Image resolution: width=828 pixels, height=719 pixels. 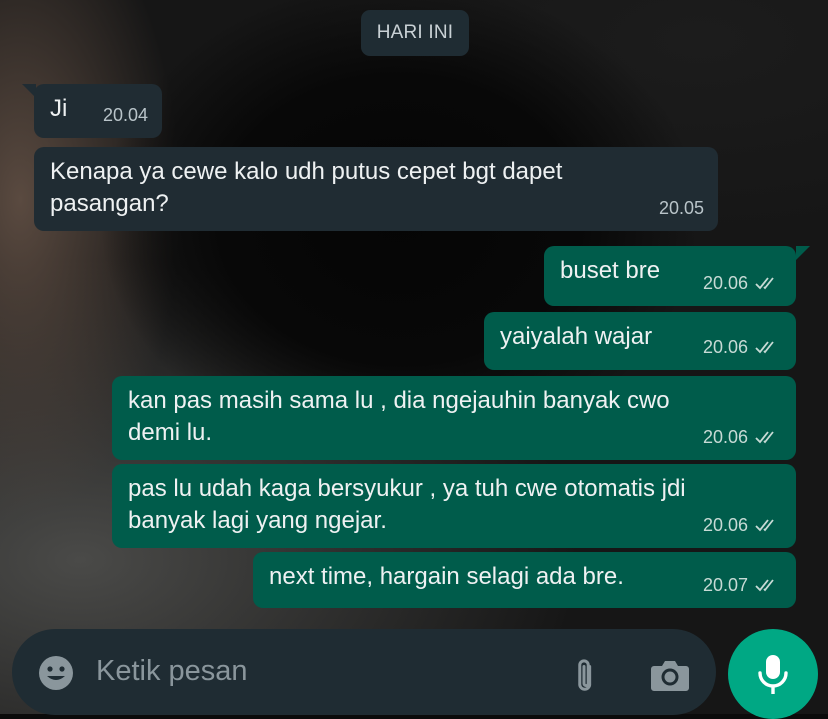 What do you see at coordinates (725, 585) in the screenshot?
I see `message-time: 20.07` at bounding box center [725, 585].